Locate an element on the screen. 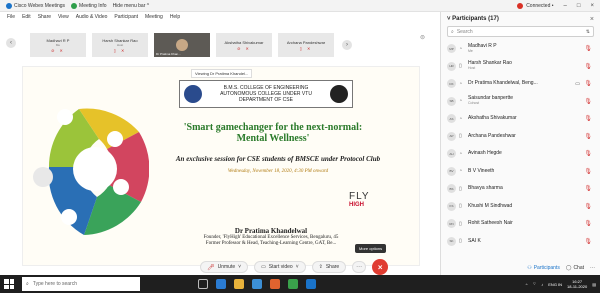 This screenshot has width=600, height=293. strip-prev-button: ‹ is located at coordinates (11, 43).